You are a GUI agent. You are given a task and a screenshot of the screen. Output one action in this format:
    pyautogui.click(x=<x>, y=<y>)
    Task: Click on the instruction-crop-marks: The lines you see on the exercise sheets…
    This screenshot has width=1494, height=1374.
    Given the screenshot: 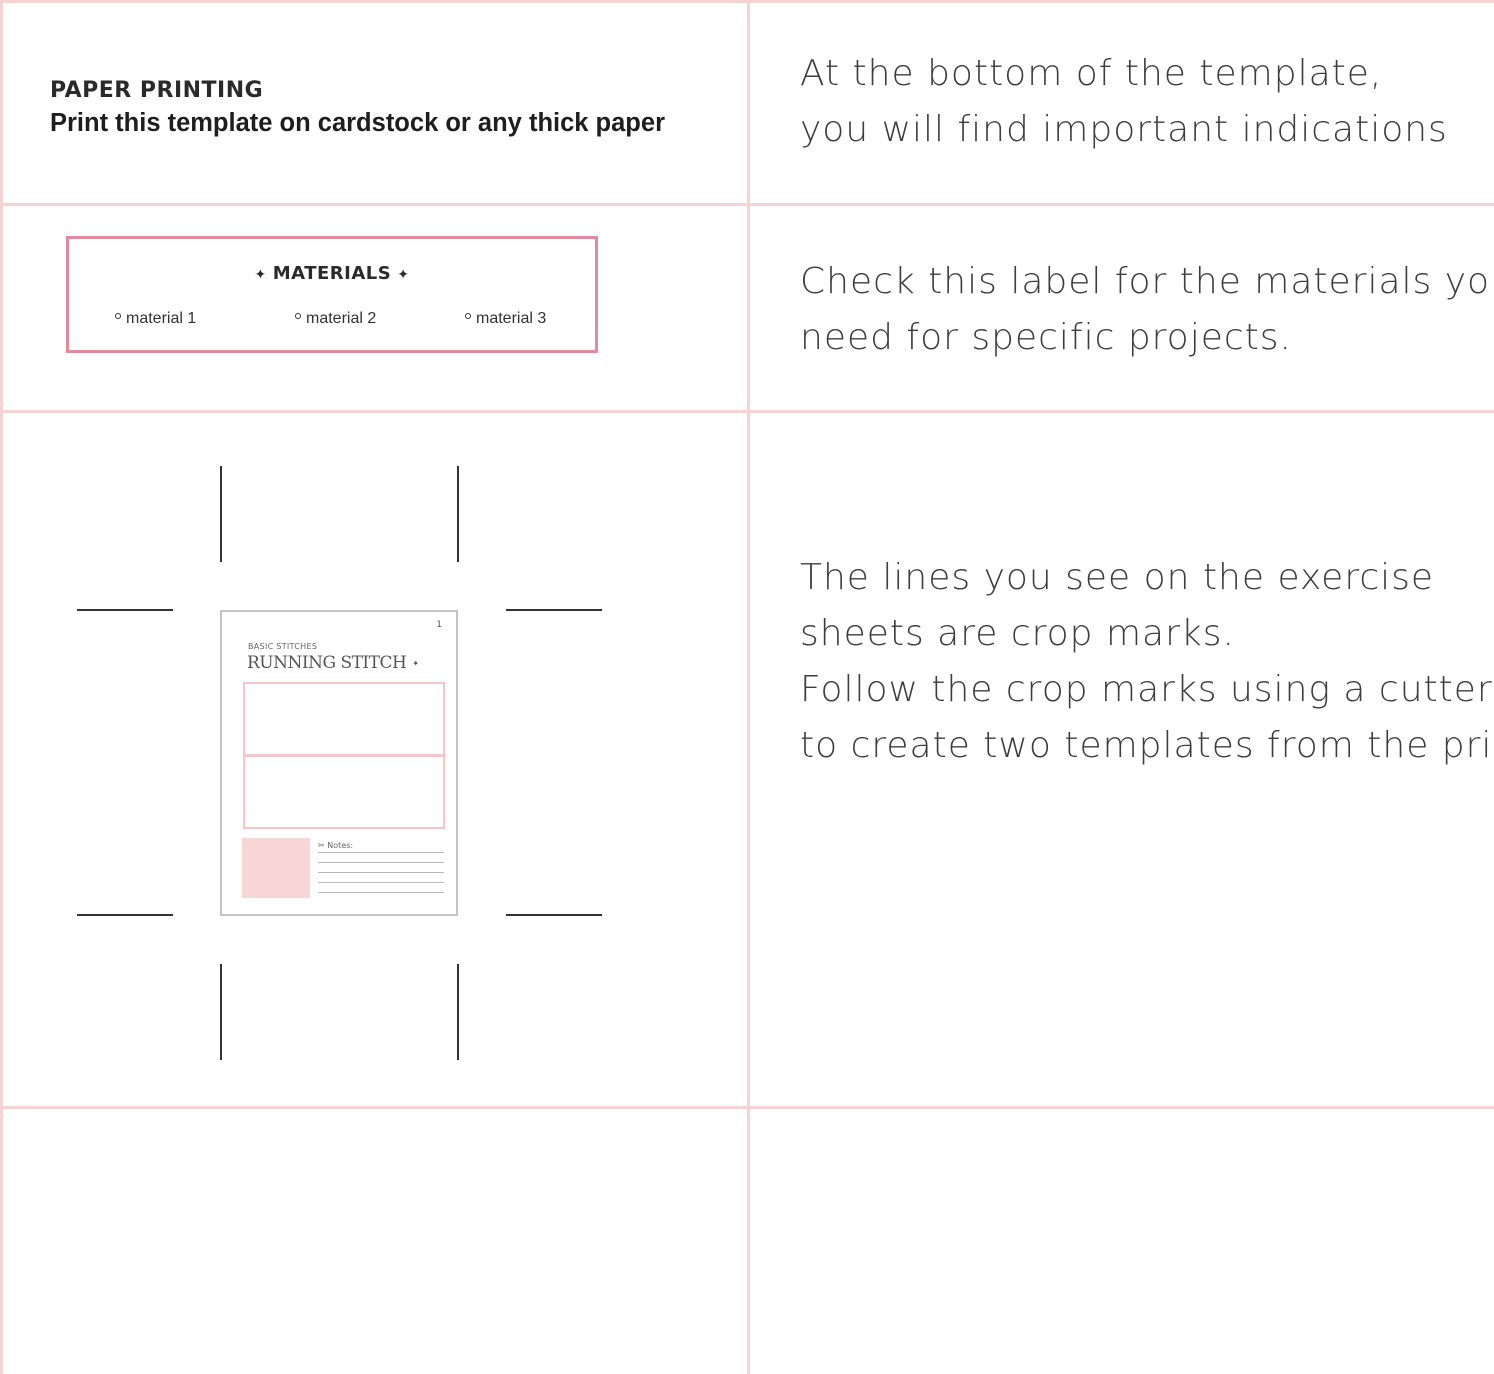 What is the action you would take?
    pyautogui.click(x=1147, y=662)
    